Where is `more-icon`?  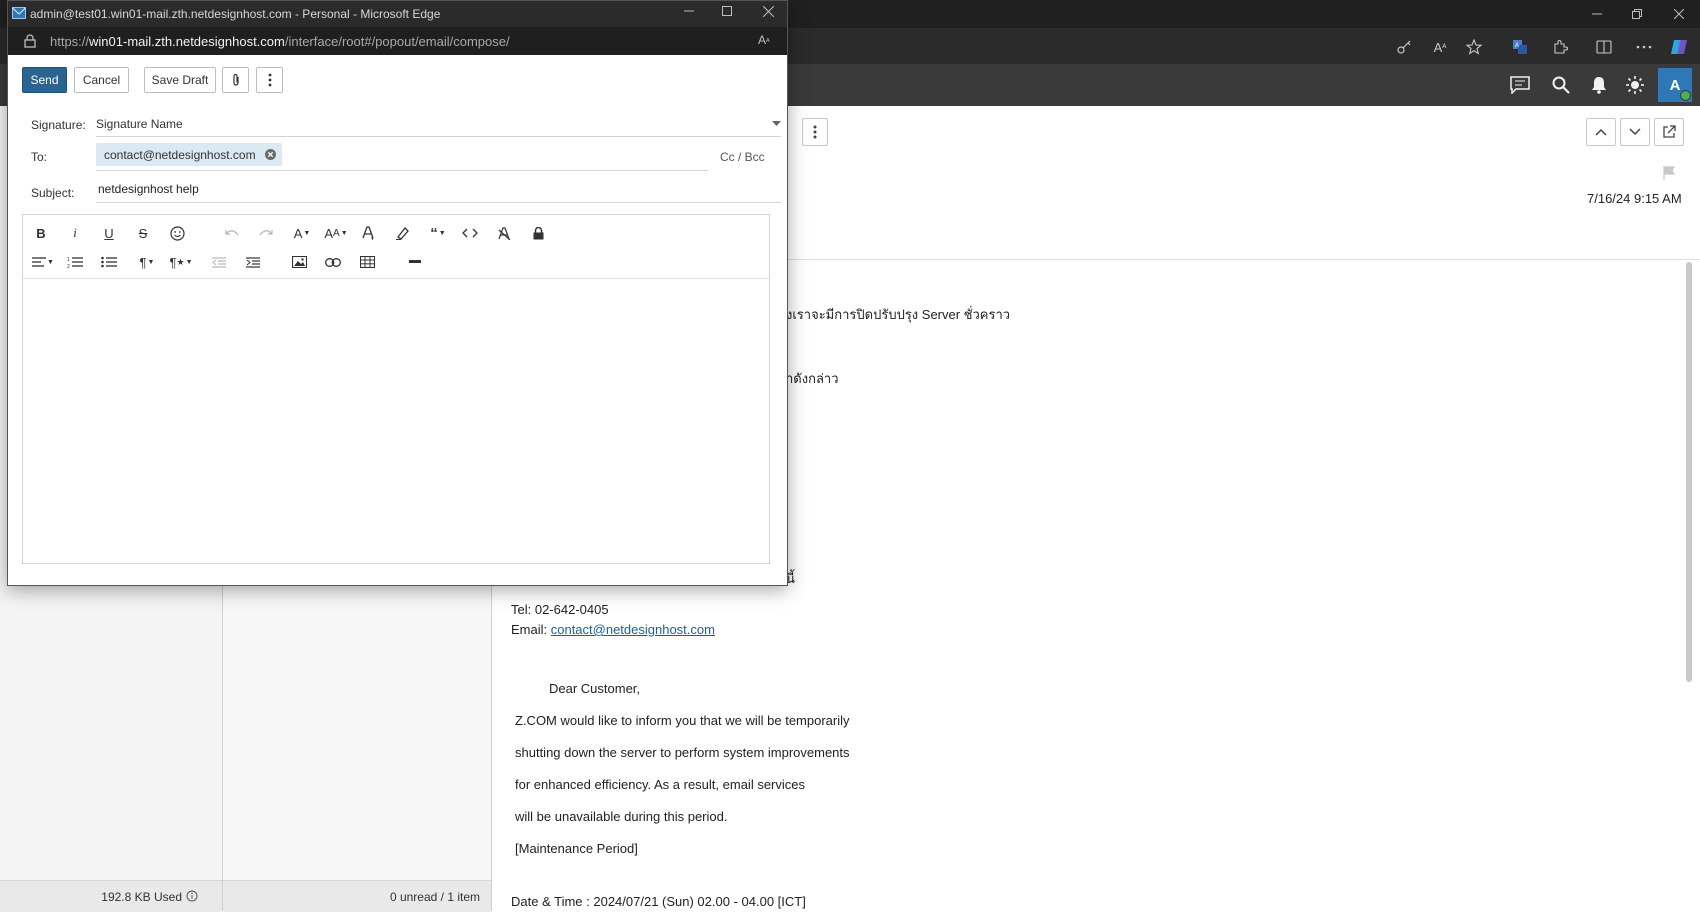
more-icon is located at coordinates (1644, 47).